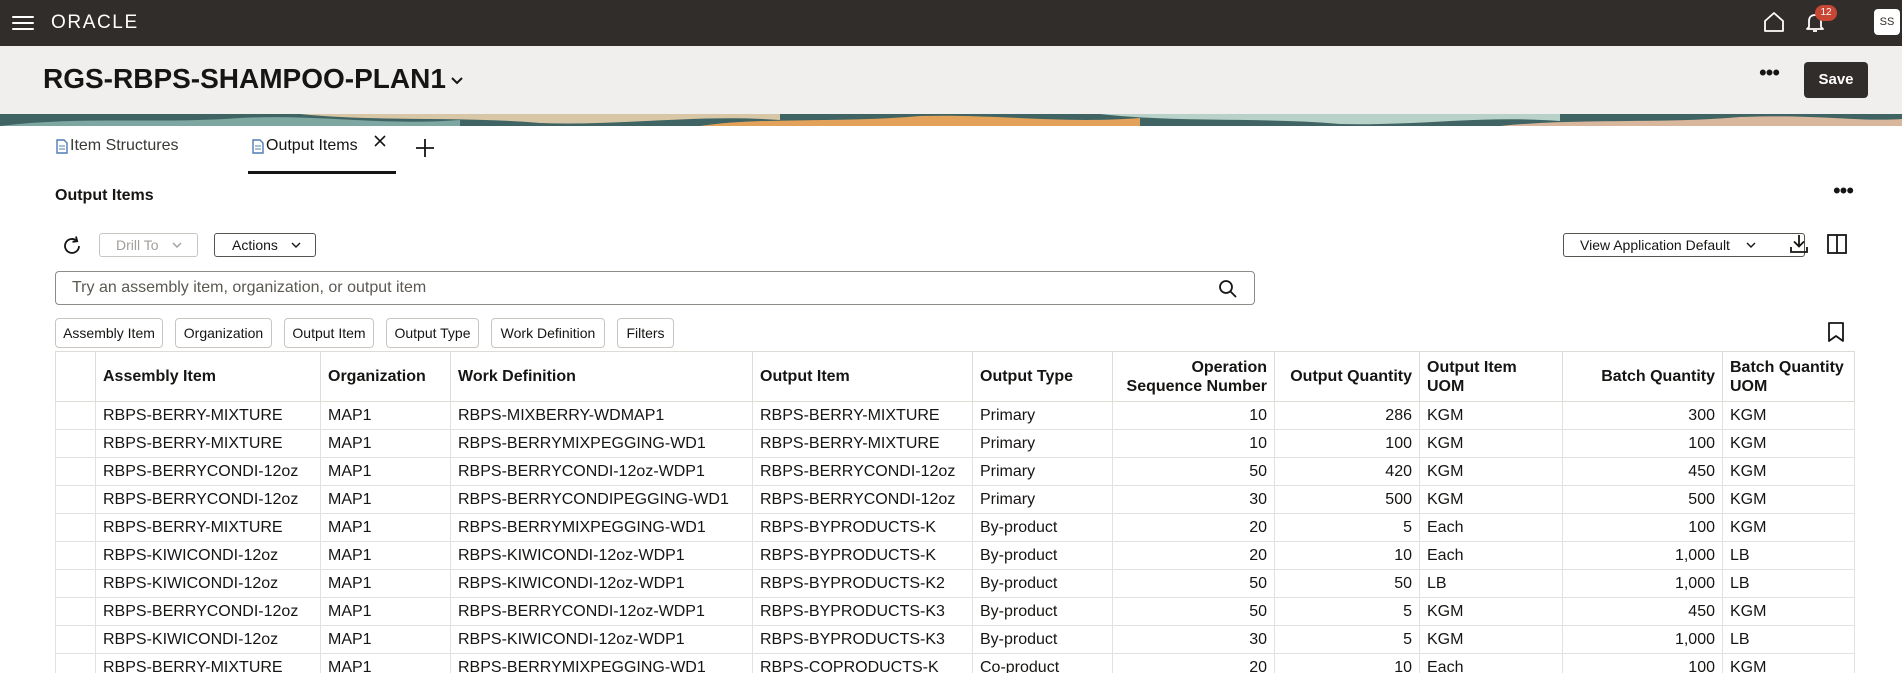 This screenshot has width=1902, height=673. Describe the element at coordinates (601, 376) in the screenshot. I see `column-header: Work Definition` at that location.